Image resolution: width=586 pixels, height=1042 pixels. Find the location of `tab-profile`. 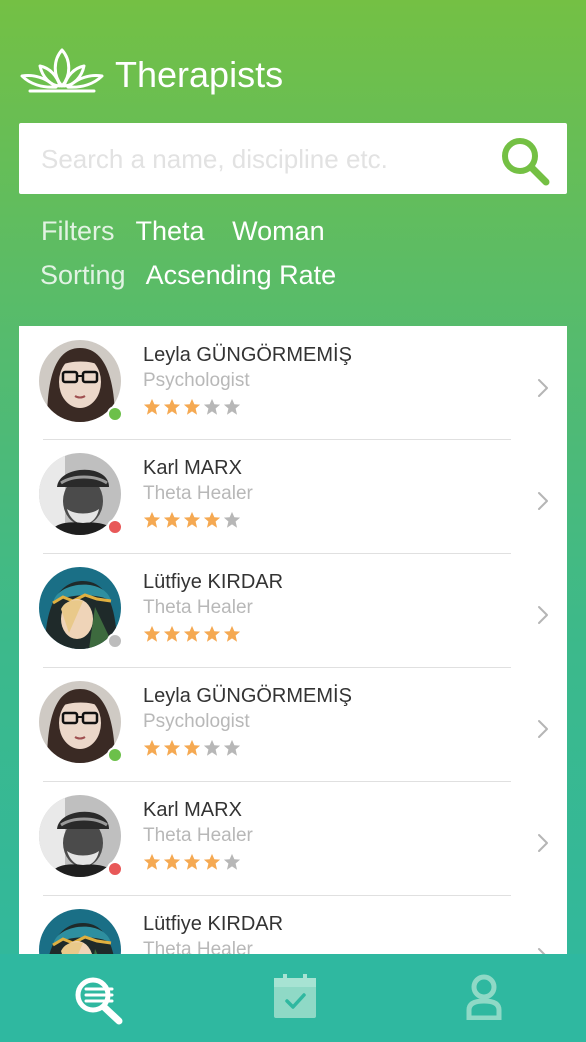

tab-profile is located at coordinates (487, 998).